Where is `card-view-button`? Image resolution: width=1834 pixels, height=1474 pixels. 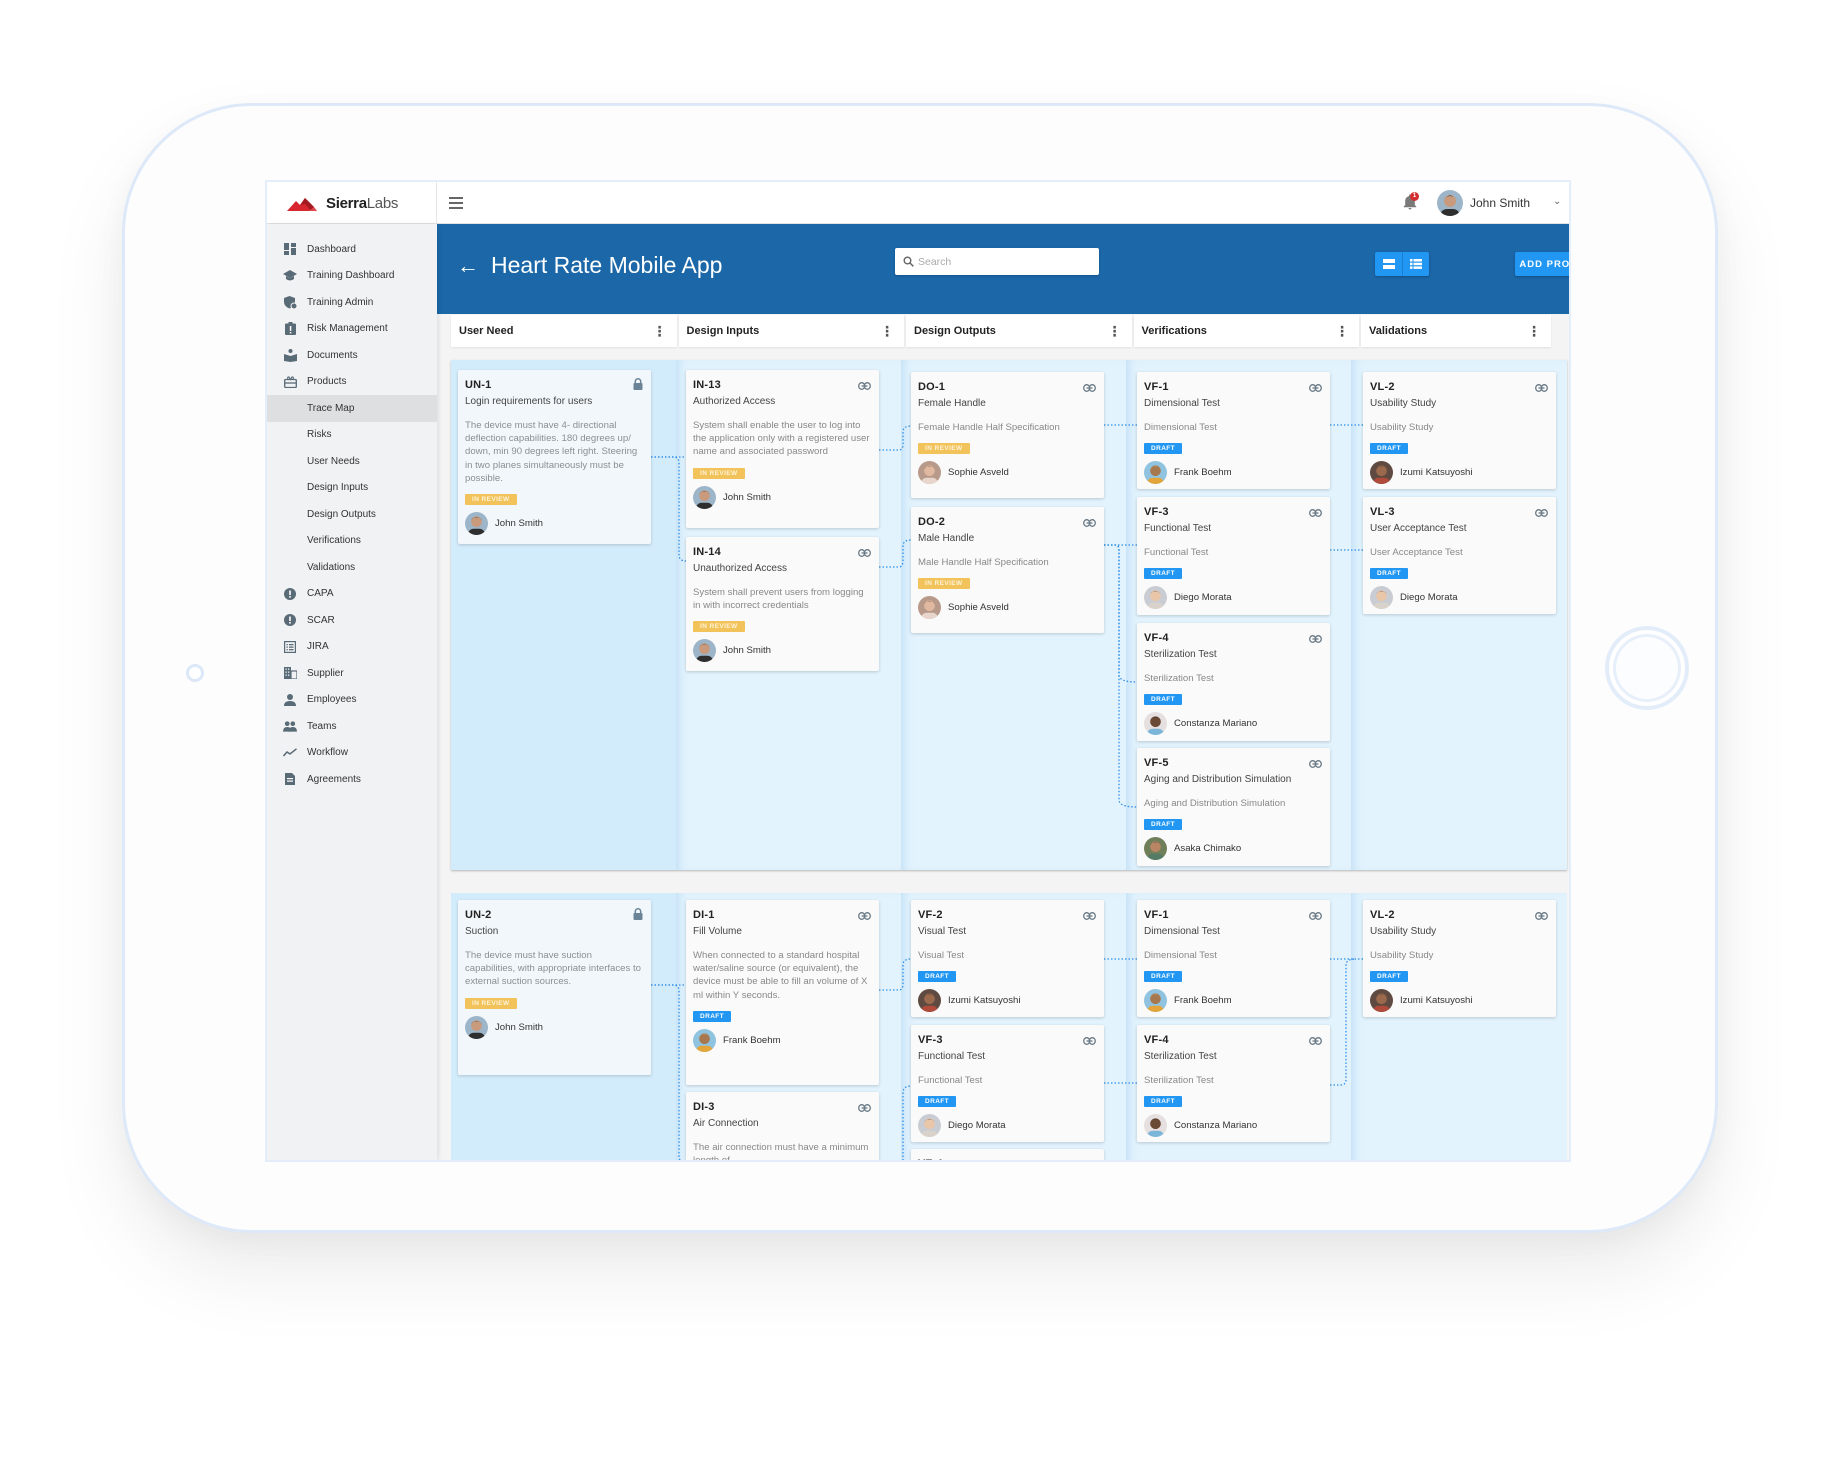 card-view-button is located at coordinates (1388, 264).